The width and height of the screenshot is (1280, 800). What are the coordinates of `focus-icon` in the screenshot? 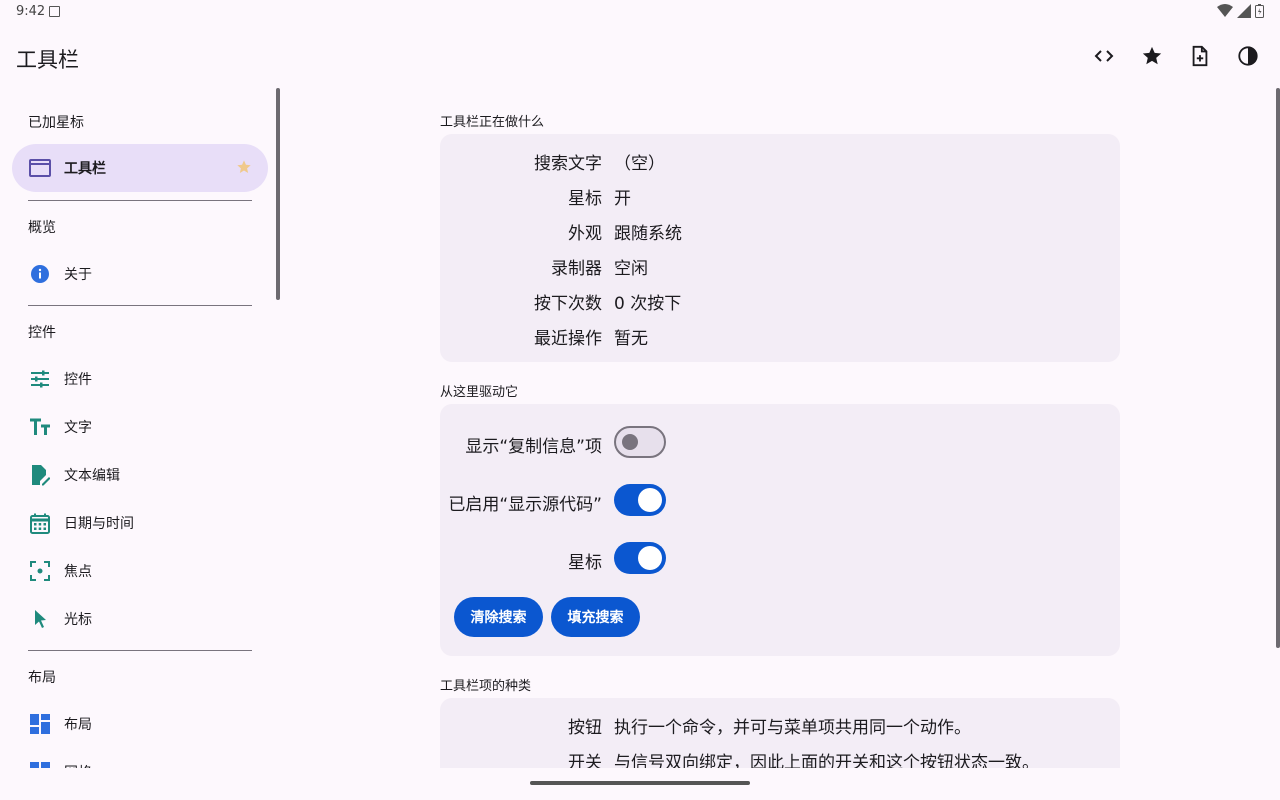 It's located at (40, 571).